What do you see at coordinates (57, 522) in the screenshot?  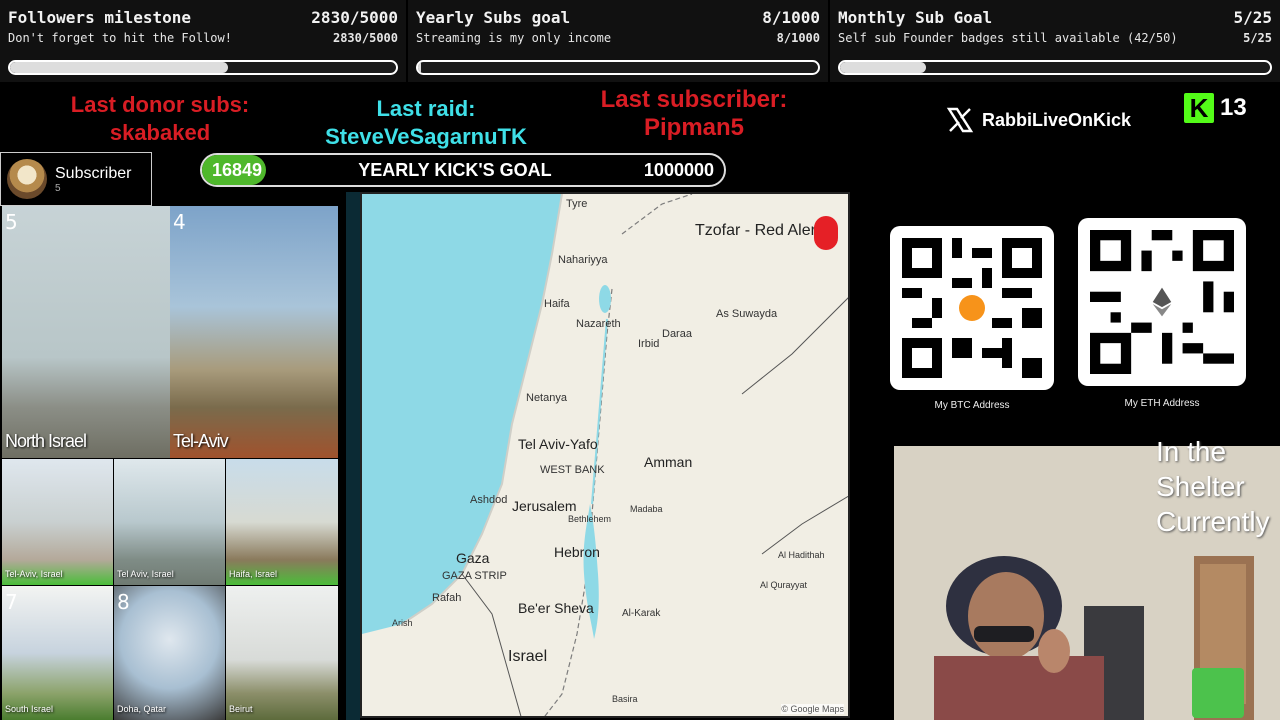 I see `camera-feed: Tel-Aviv, Israel` at bounding box center [57, 522].